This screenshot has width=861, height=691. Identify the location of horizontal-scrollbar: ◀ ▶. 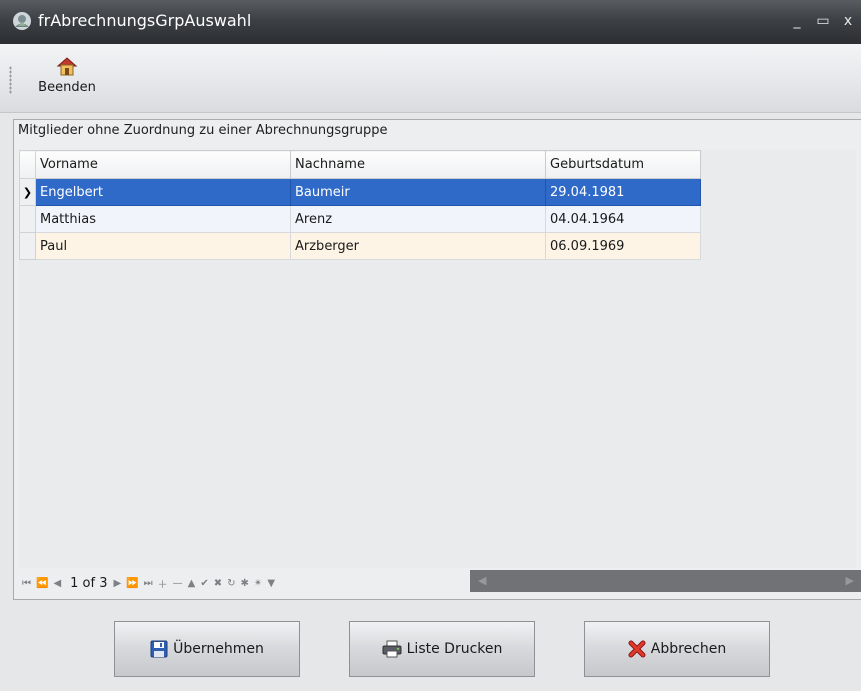
(665, 581).